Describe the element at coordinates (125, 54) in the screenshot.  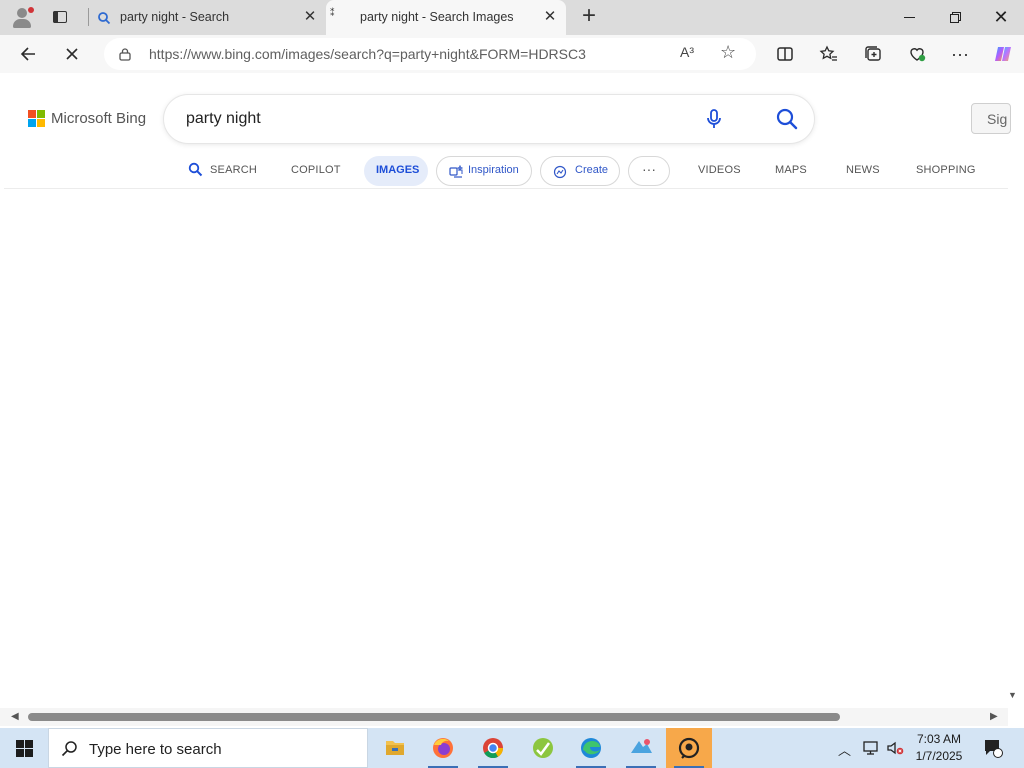
I see `site-info-lock-icon` at that location.